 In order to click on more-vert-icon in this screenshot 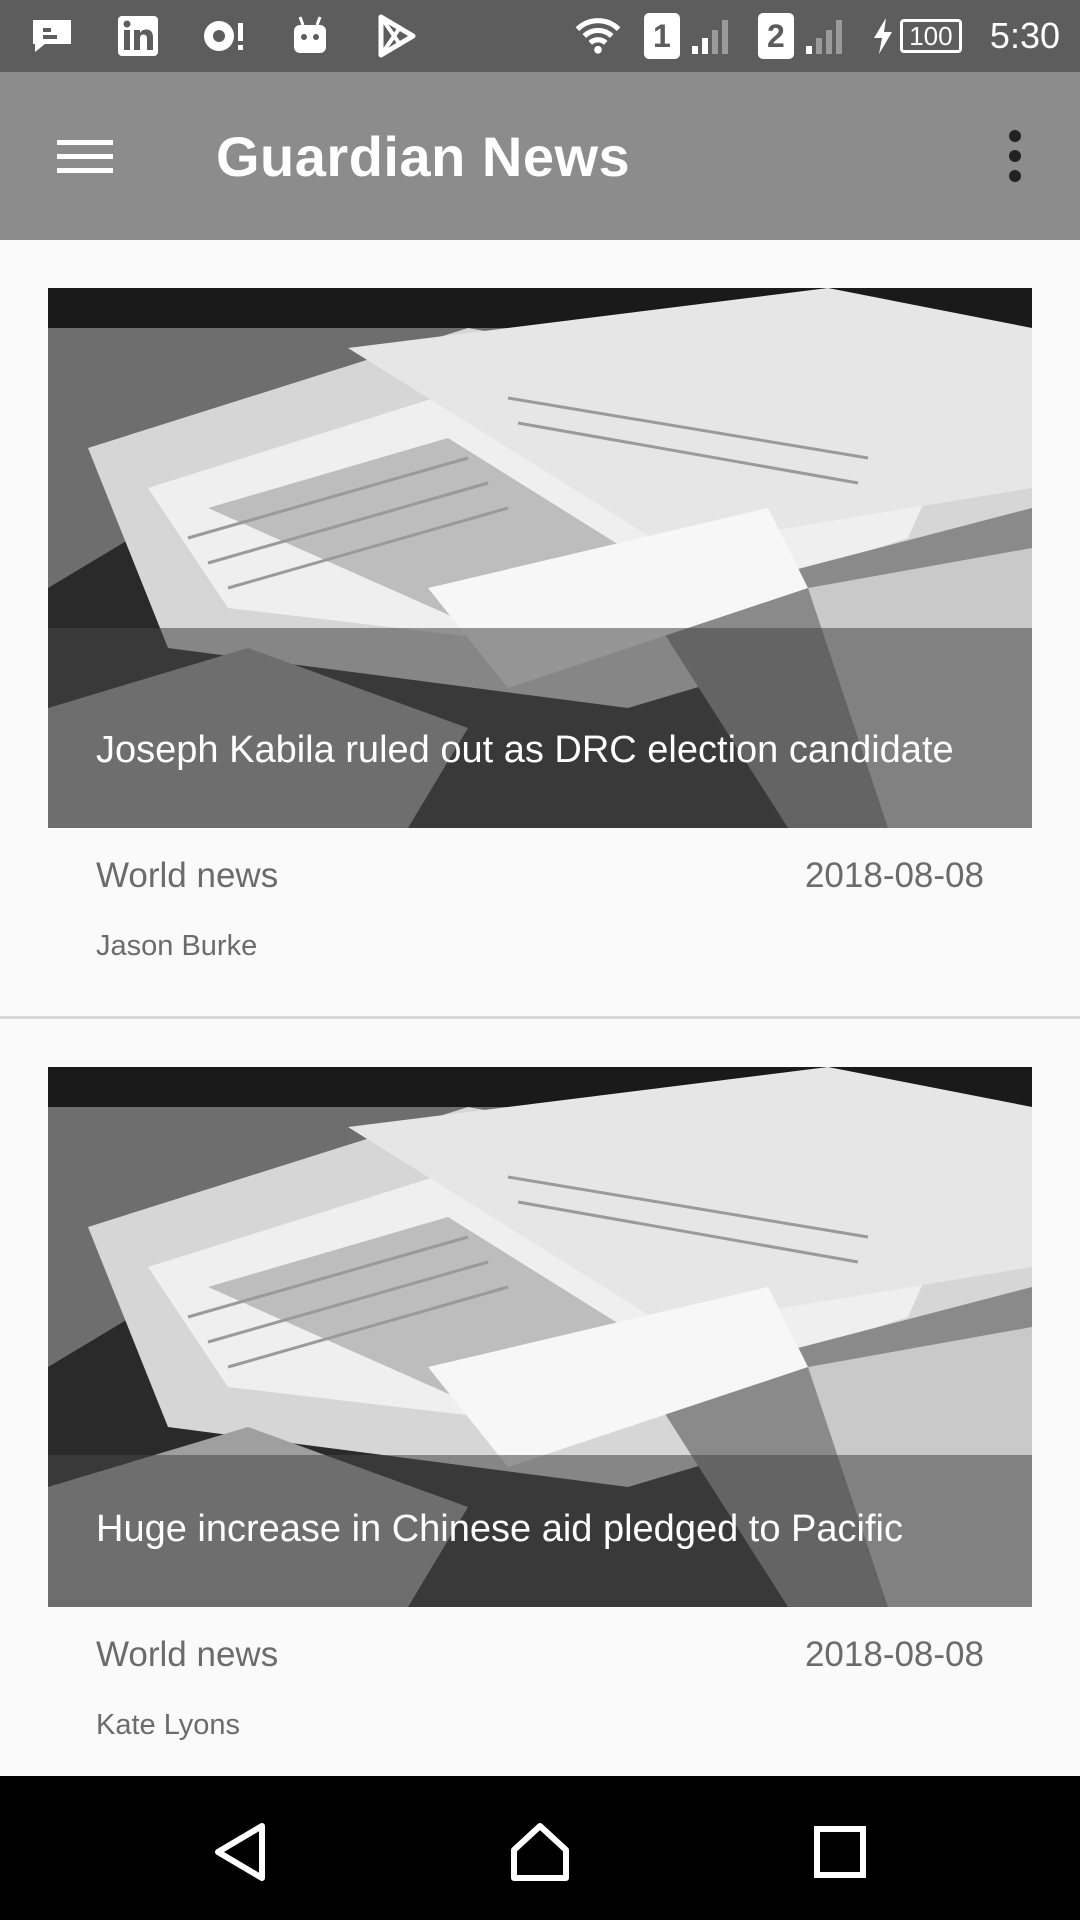, I will do `click(1015, 136)`.